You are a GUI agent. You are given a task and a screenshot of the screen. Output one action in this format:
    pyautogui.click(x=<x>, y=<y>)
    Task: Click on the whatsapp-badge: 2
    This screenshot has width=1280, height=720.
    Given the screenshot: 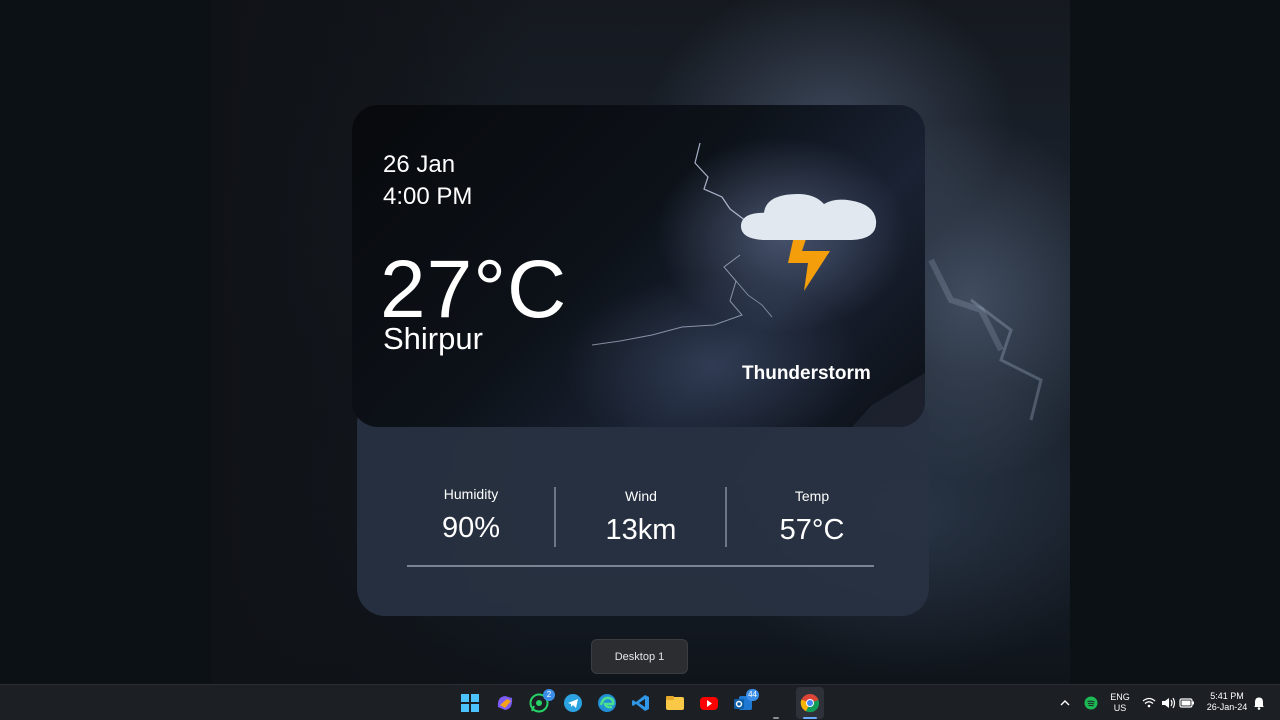 What is the action you would take?
    pyautogui.click(x=549, y=695)
    